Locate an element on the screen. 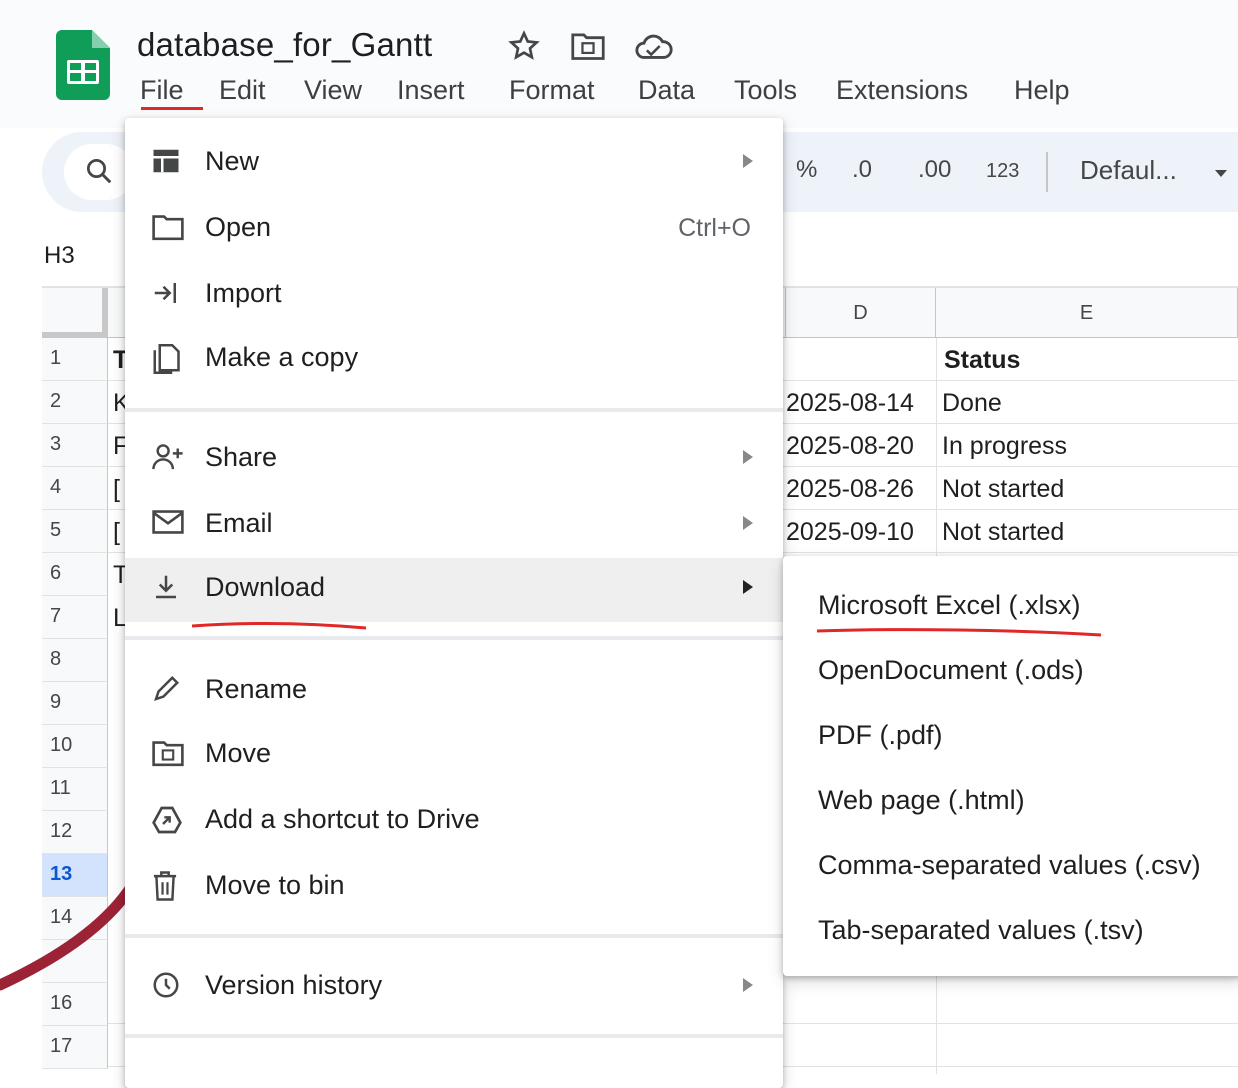  drive-shortcut-icon is located at coordinates (169, 821).